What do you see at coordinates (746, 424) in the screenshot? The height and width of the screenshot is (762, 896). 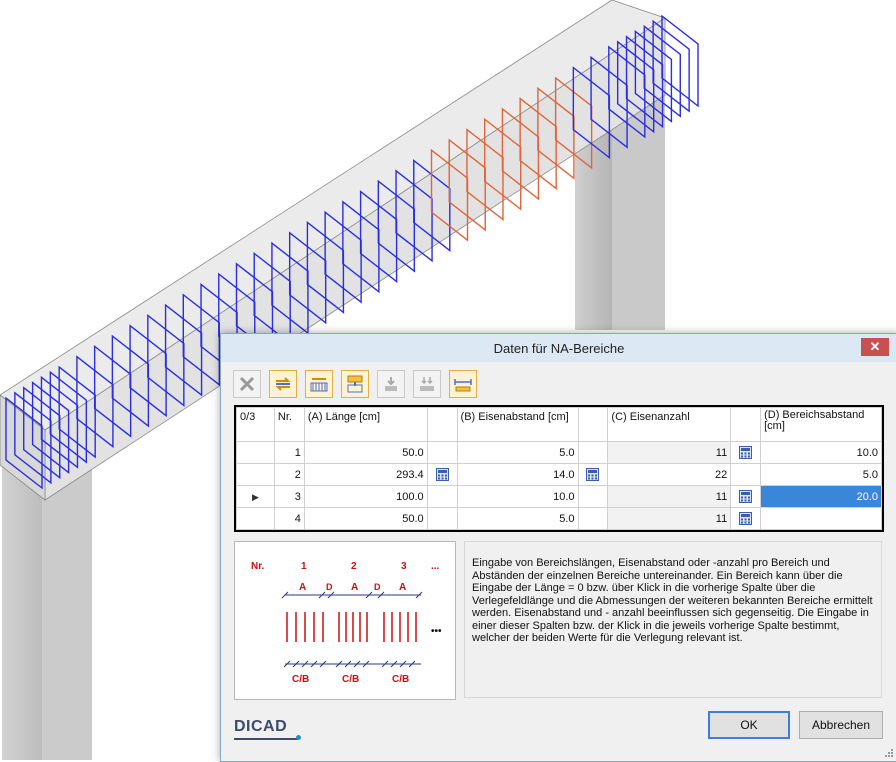 I see `col-c-calc-header` at bounding box center [746, 424].